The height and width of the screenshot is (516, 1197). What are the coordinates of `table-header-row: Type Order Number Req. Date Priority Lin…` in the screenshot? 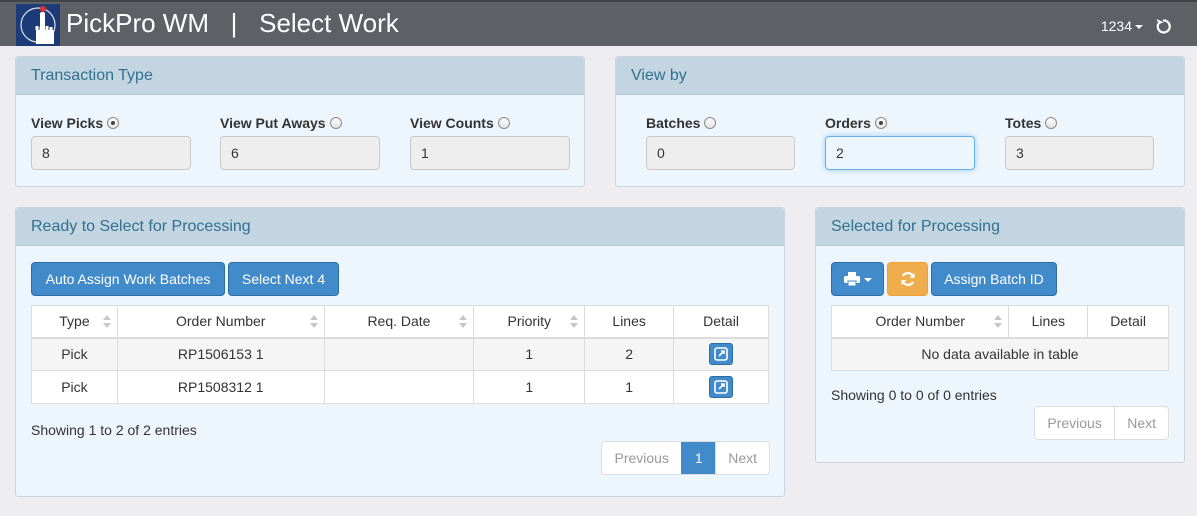 It's located at (400, 322).